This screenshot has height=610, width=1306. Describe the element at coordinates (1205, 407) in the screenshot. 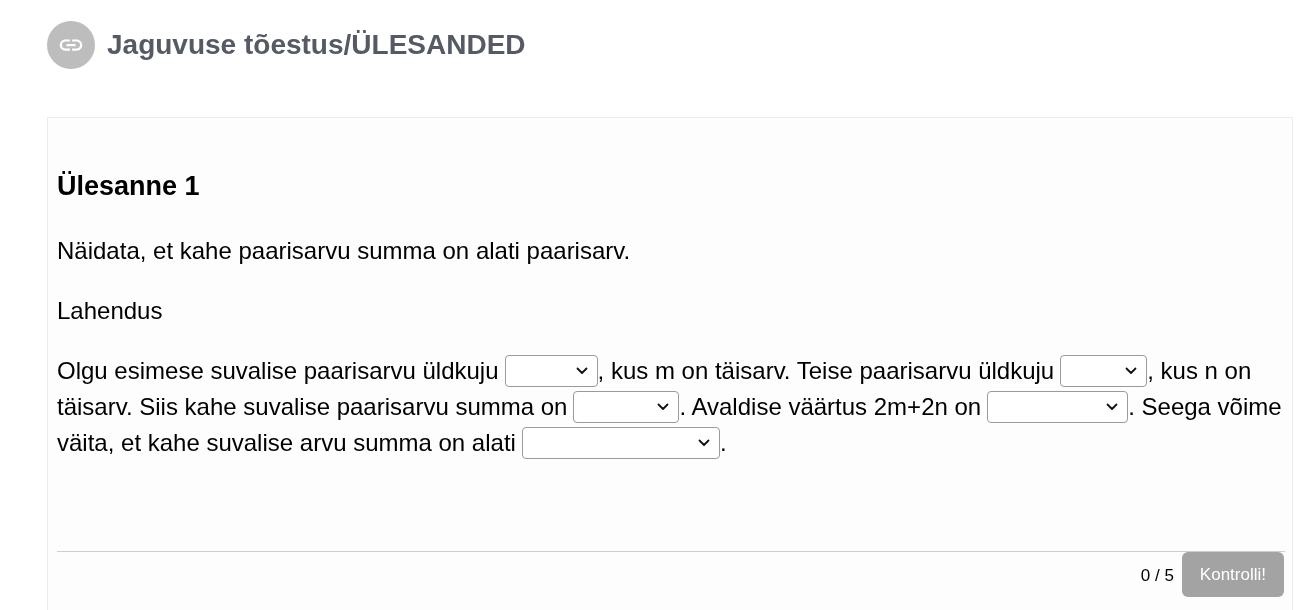

I see `solution-text: . Seega võime` at that location.